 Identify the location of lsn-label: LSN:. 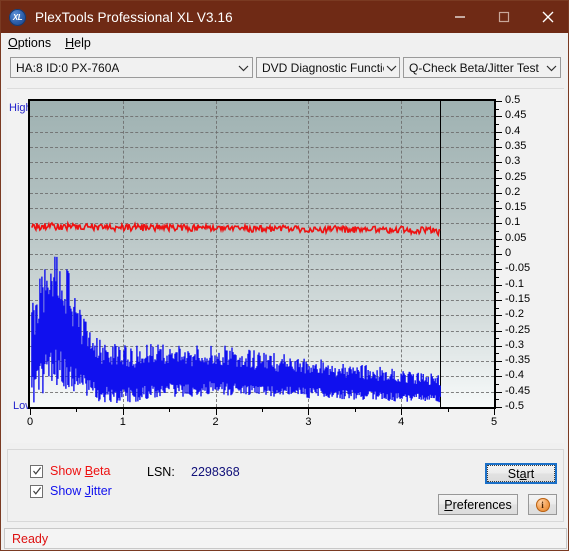
(161, 472).